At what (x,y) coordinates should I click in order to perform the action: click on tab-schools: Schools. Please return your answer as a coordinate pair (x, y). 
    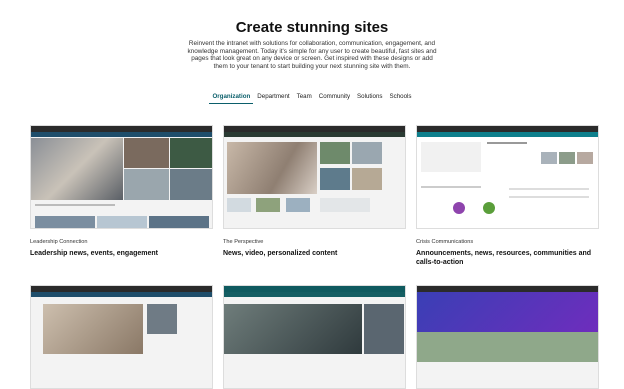
    Looking at the image, I should click on (401, 98).